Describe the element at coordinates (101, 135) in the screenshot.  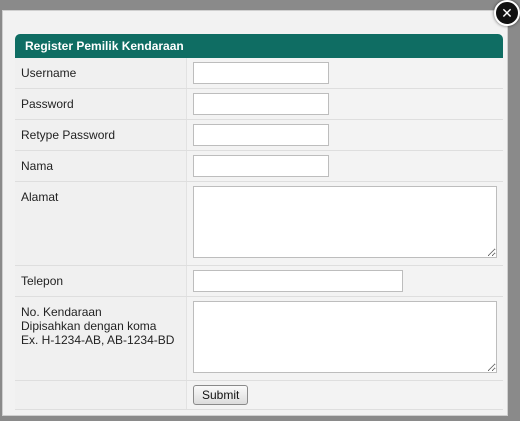
I see `retype-password-label: Retype Password` at that location.